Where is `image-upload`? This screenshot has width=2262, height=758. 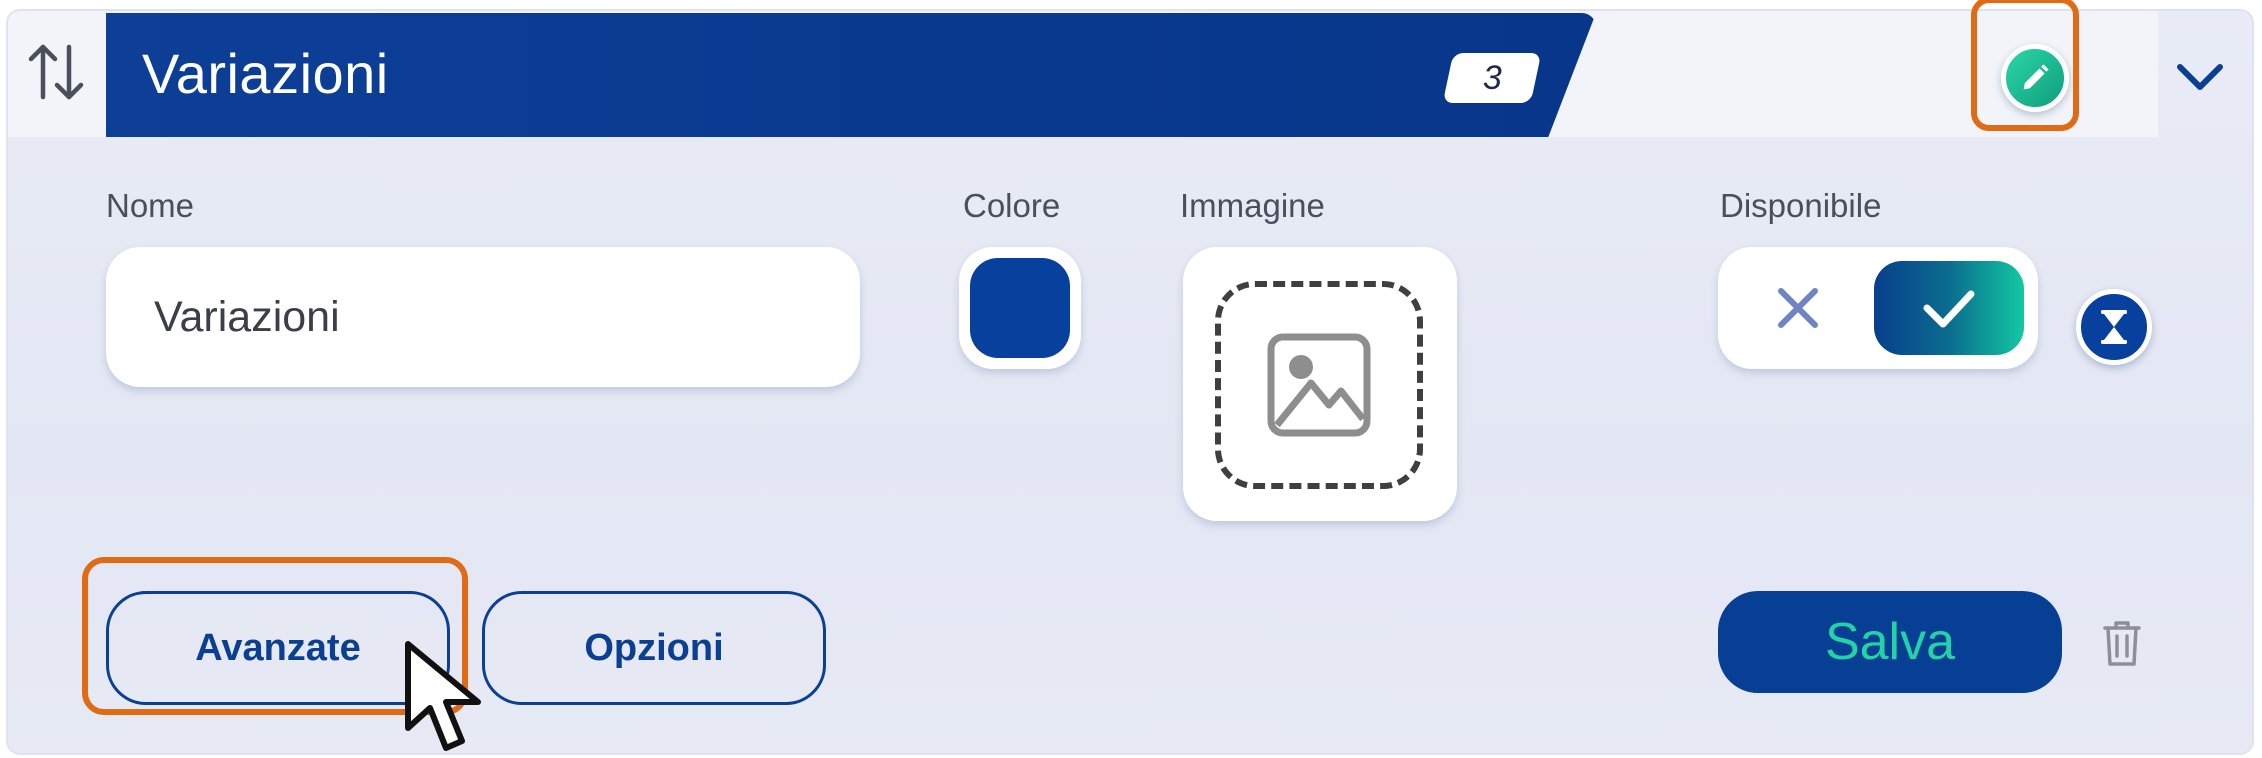 image-upload is located at coordinates (1320, 384).